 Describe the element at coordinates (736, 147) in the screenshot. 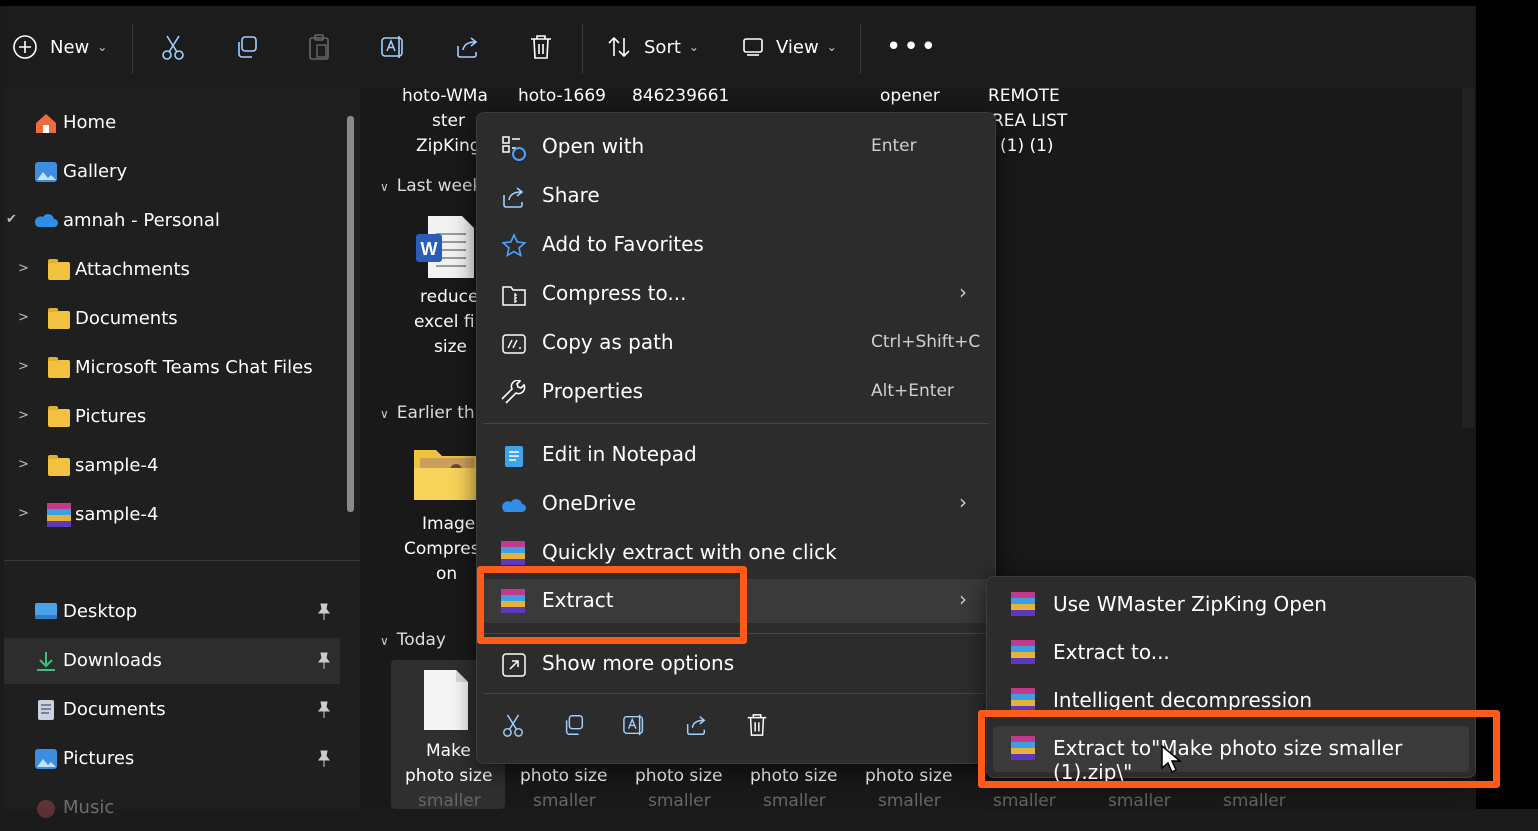

I see `menu-item-open-with: Open with Enter` at that location.